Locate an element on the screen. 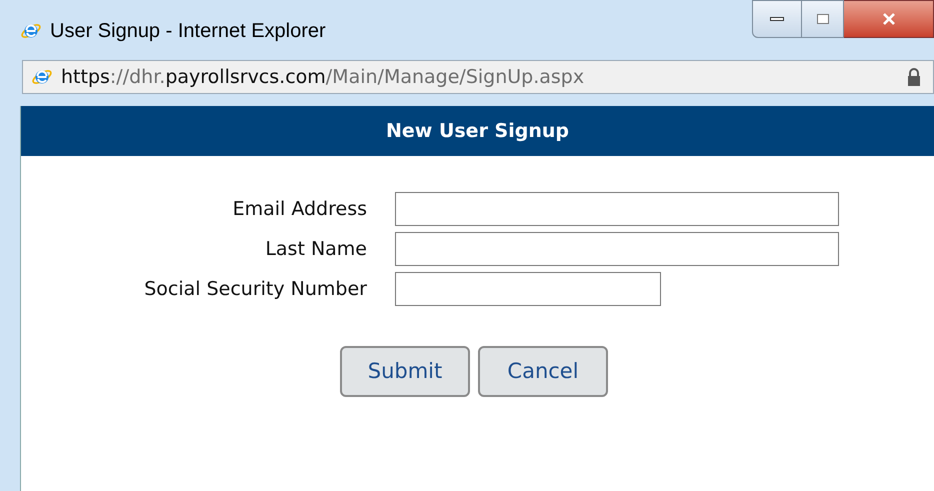  minimize-button is located at coordinates (777, 19).